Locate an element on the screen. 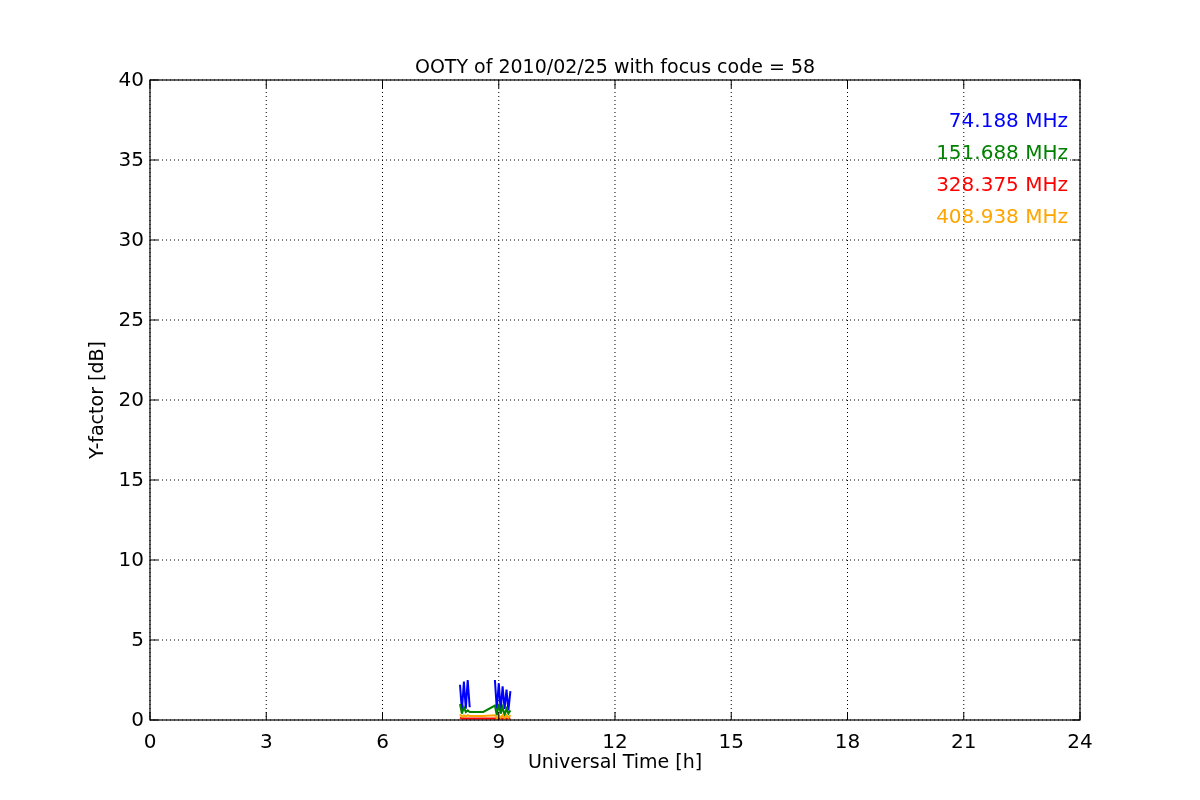 The image size is (1200, 800). tick-label: 20 is located at coordinates (131, 398).